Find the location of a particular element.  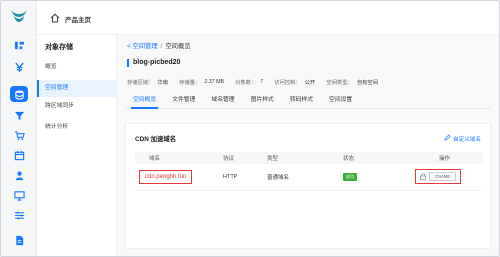

col-action: 操作 is located at coordinates (441, 158).